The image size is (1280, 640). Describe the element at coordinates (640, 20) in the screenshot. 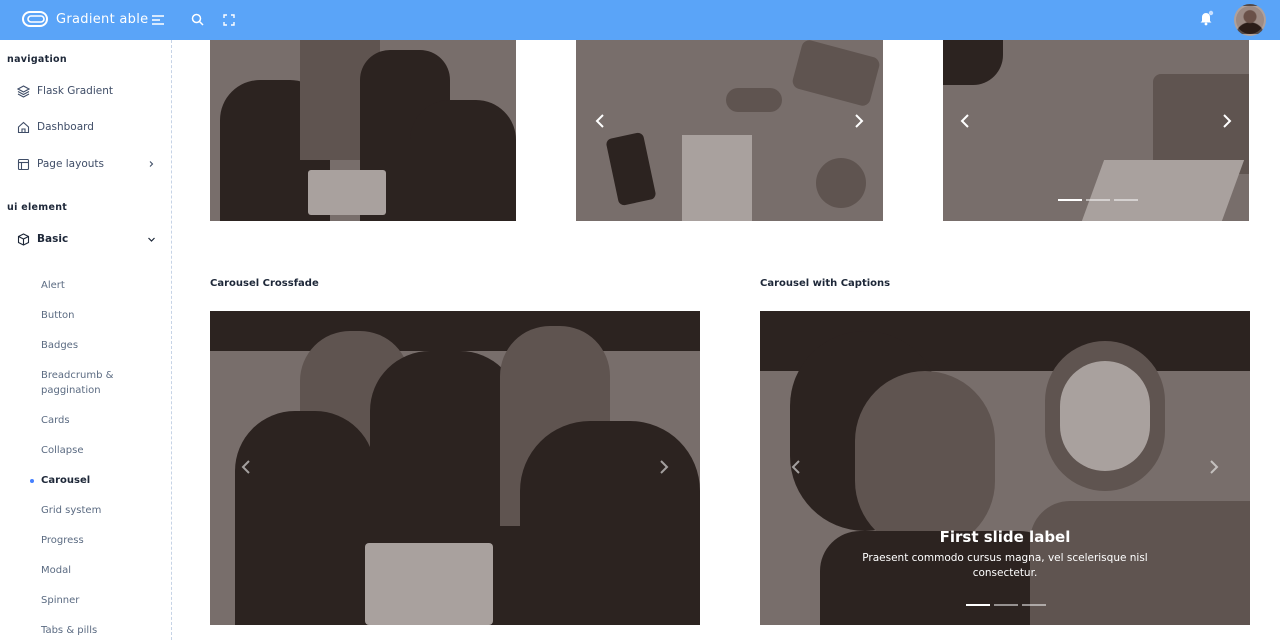

I see `top-header: Gradient able` at that location.